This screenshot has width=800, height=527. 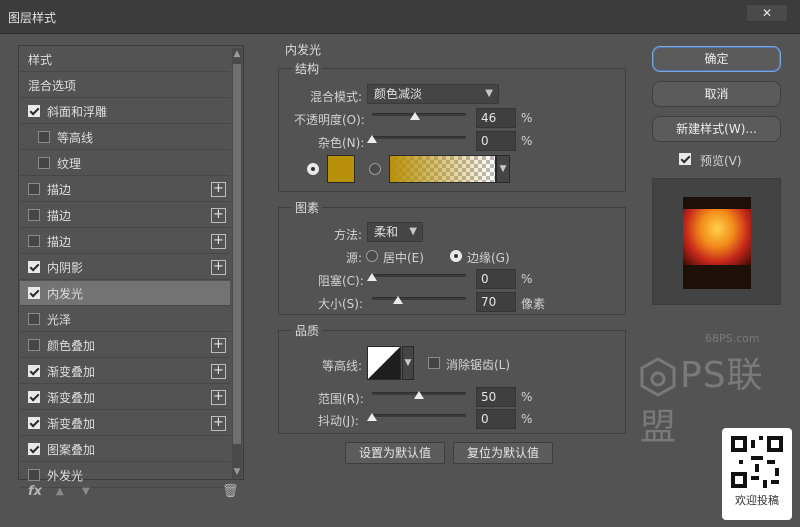 What do you see at coordinates (375, 169) in the screenshot?
I see `gradient-radio` at bounding box center [375, 169].